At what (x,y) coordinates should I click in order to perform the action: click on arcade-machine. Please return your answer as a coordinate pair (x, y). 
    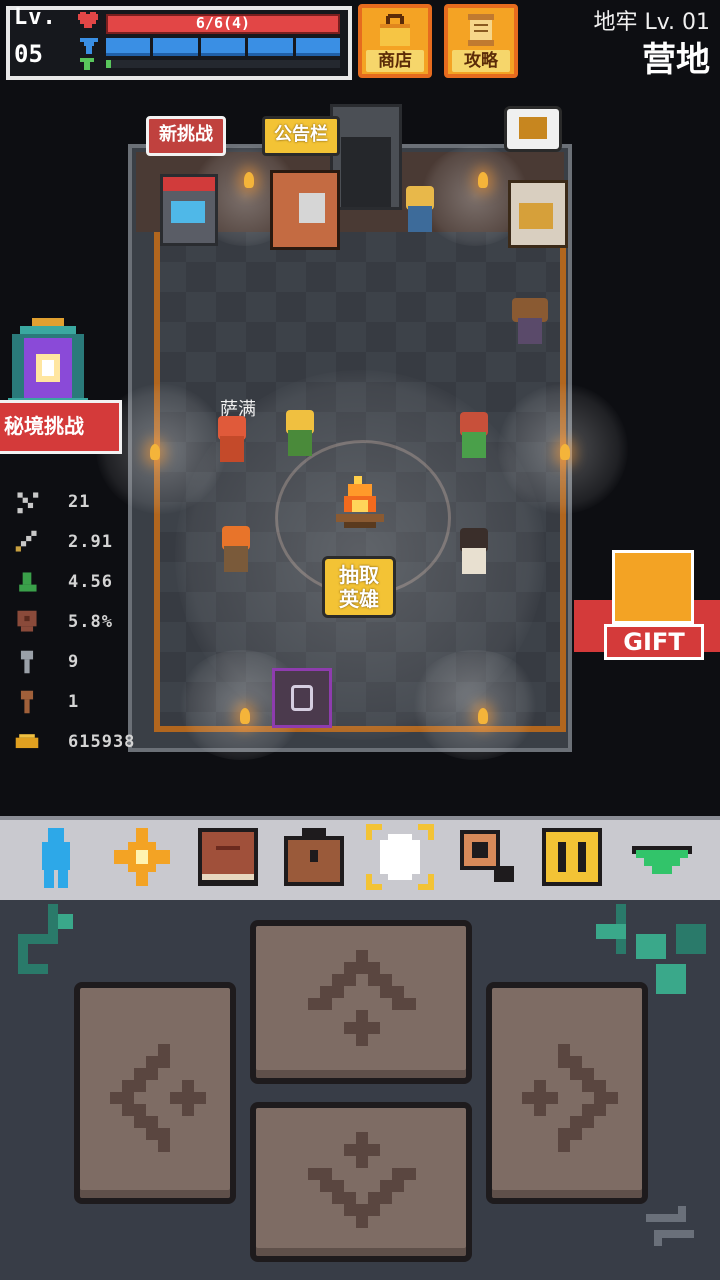
    Looking at the image, I should click on (189, 210).